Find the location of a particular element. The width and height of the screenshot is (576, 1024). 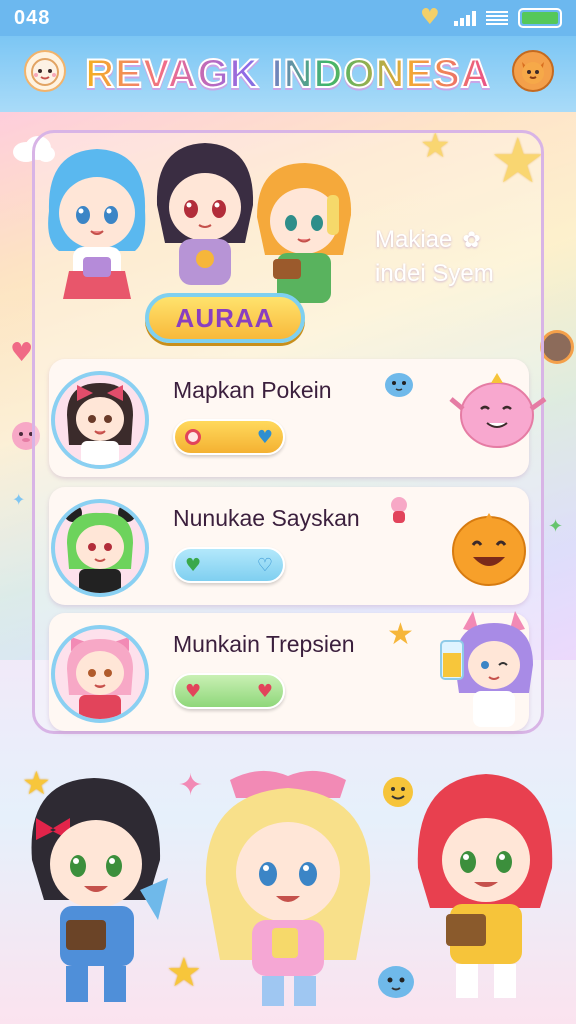

hero-caption: Makiae ✿ indei Syem is located at coordinates (460, 257).